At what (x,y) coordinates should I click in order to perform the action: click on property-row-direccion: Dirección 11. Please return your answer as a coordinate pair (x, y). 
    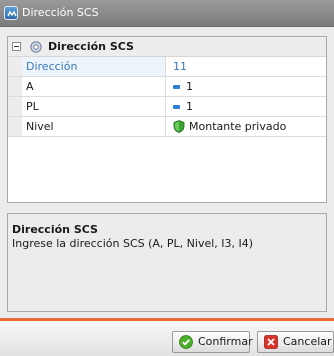
    Looking at the image, I should click on (167, 67).